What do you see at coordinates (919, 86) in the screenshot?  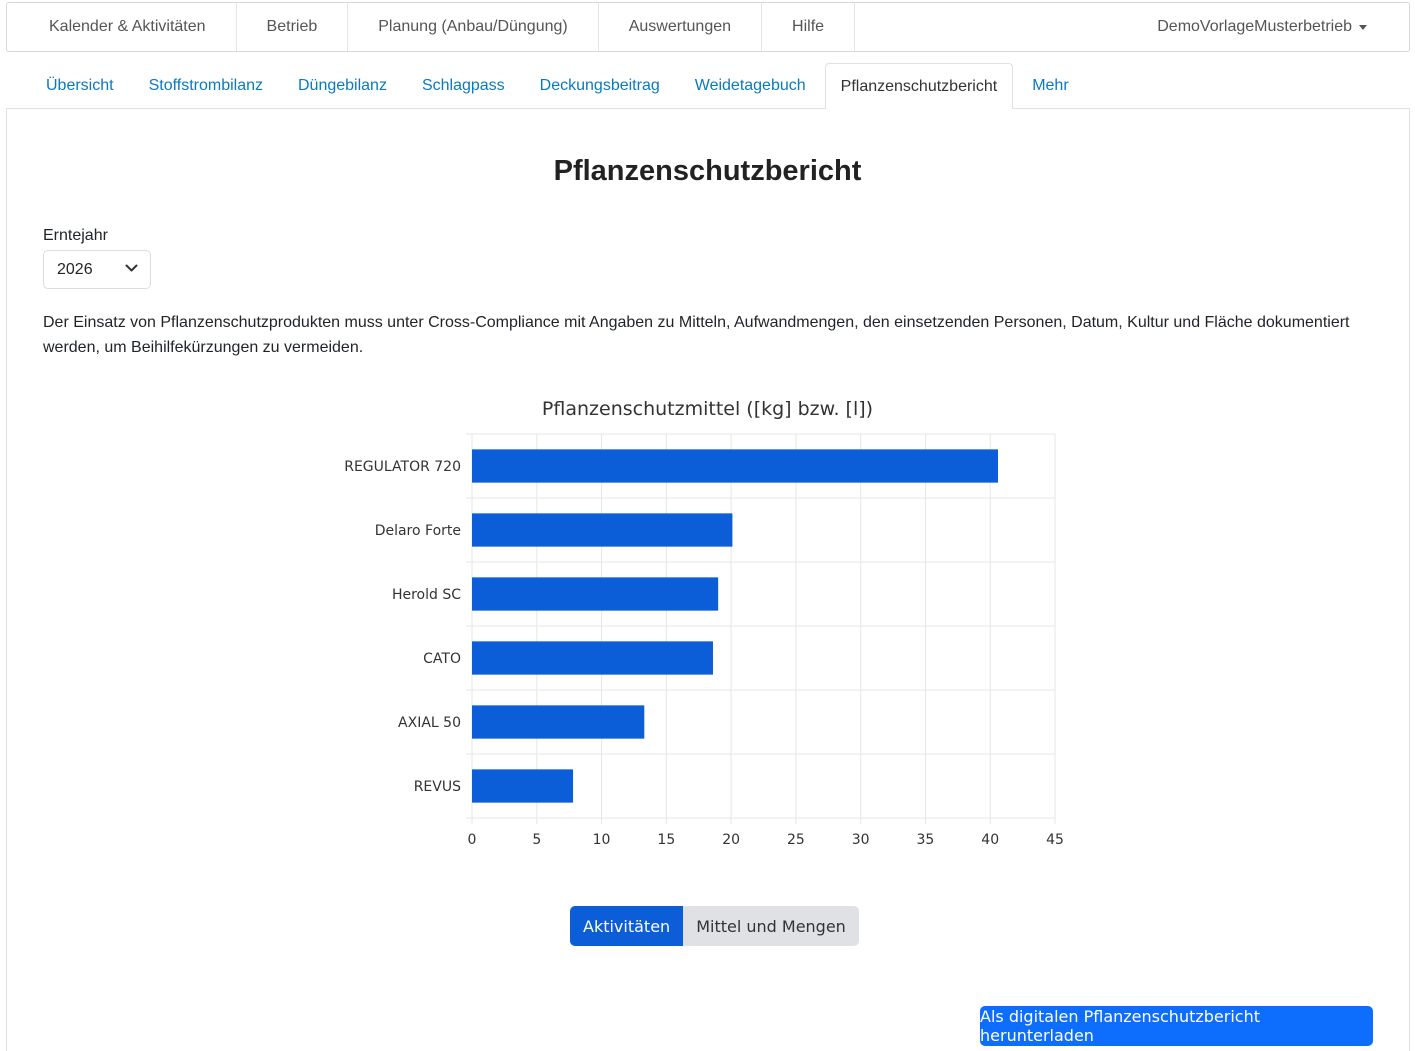 I see `tab-pflanzenschutzbericht: Pflanzenschutzbericht` at bounding box center [919, 86].